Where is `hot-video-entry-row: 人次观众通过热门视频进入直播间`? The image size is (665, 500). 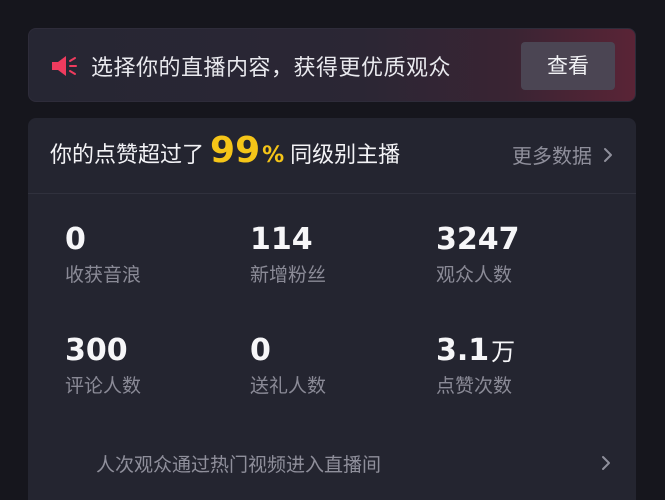 hot-video-entry-row: 人次观众通过热门视频进入直播间 is located at coordinates (332, 465).